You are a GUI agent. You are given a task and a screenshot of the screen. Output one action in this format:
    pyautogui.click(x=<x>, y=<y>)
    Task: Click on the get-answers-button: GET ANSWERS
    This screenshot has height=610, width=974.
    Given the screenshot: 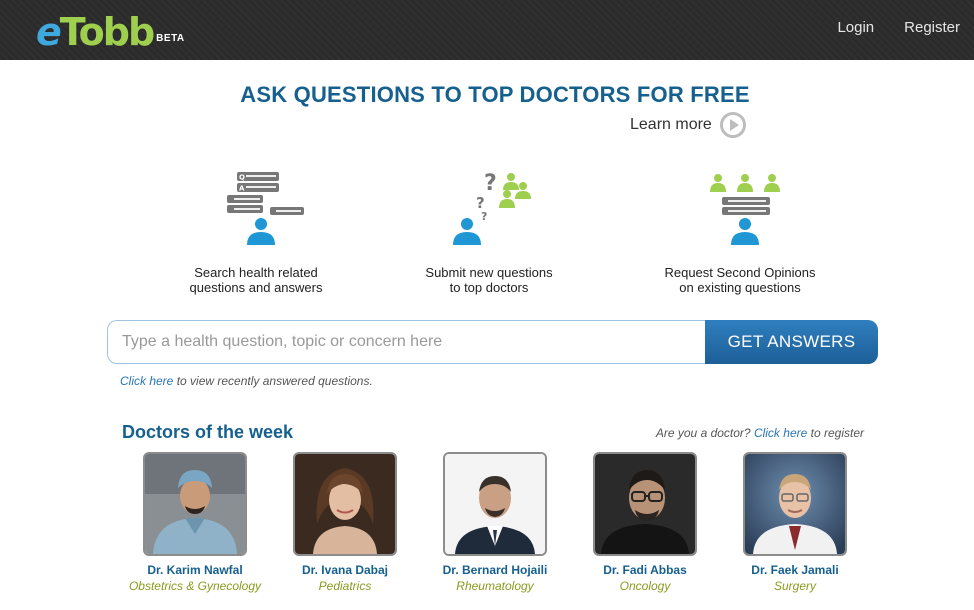 What is the action you would take?
    pyautogui.click(x=791, y=342)
    